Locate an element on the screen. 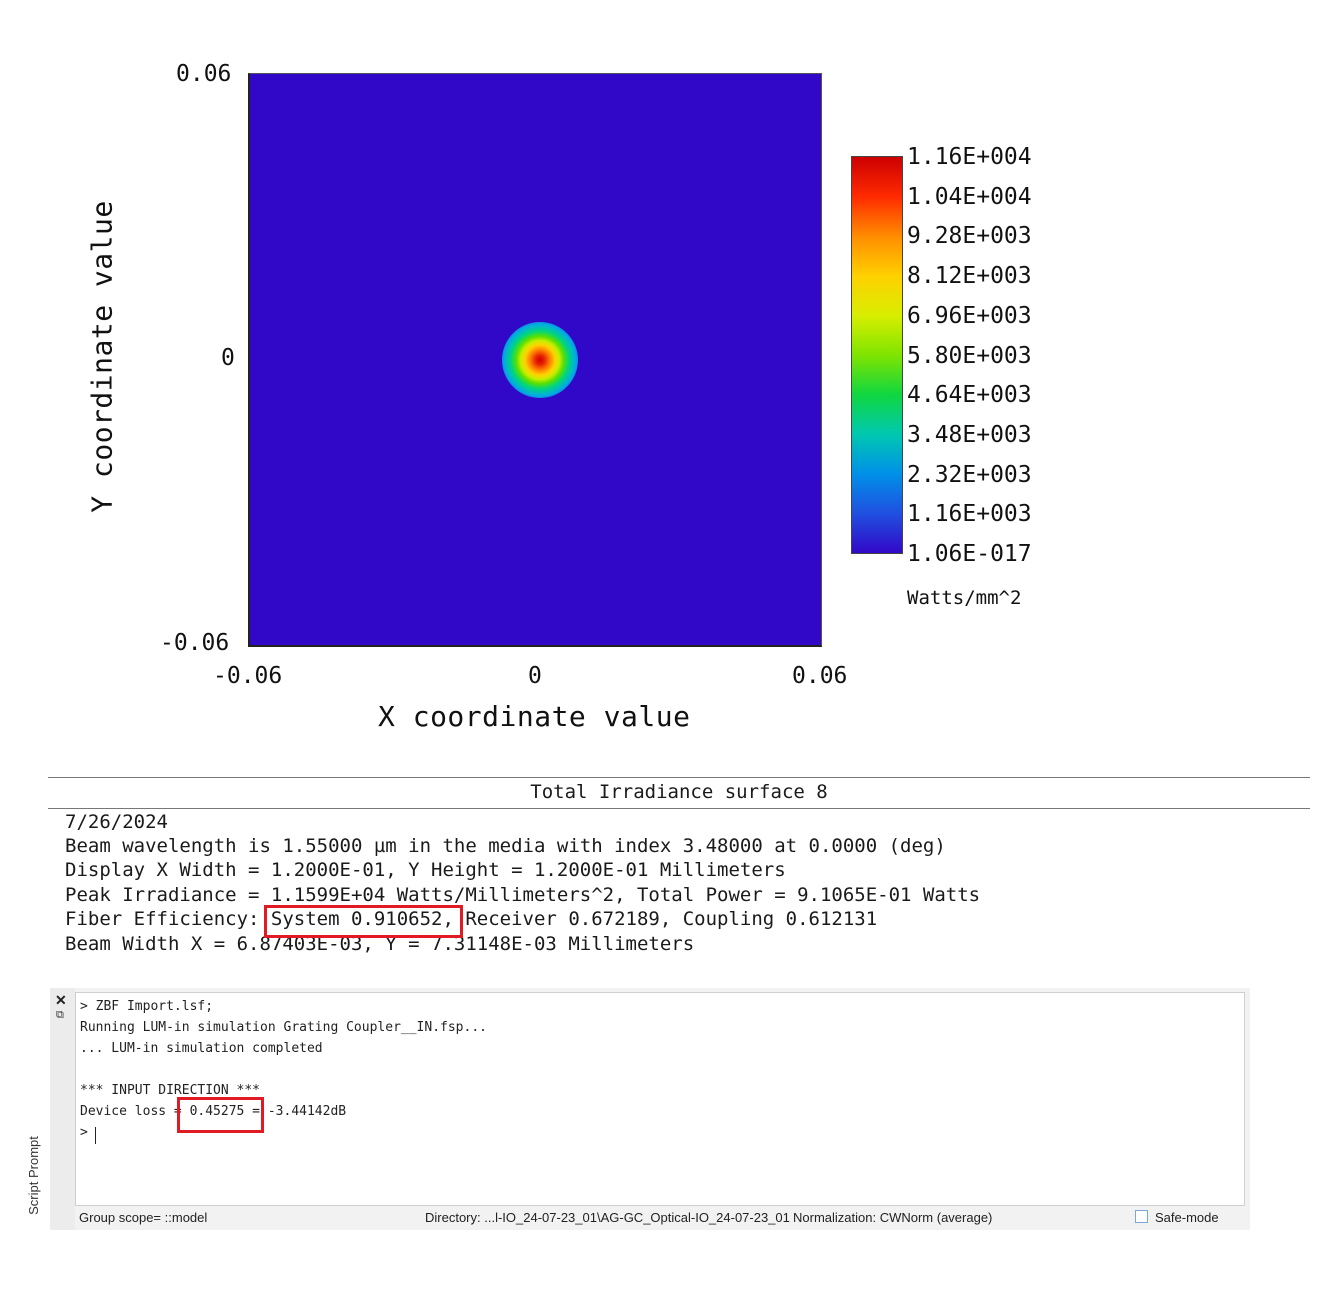  irradiance-peak-spot is located at coordinates (540, 360).